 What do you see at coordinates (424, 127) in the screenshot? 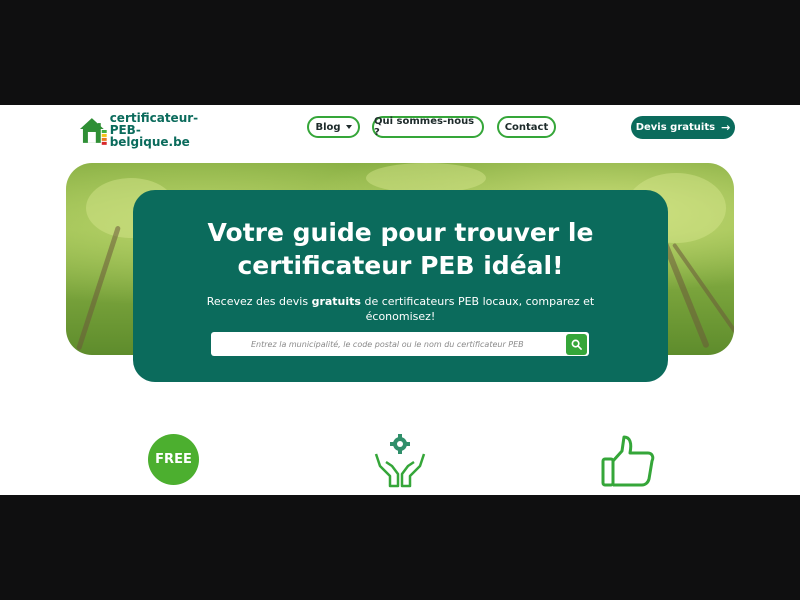
I see `nav-about-label: Qui sommes-nous ?` at bounding box center [424, 127].